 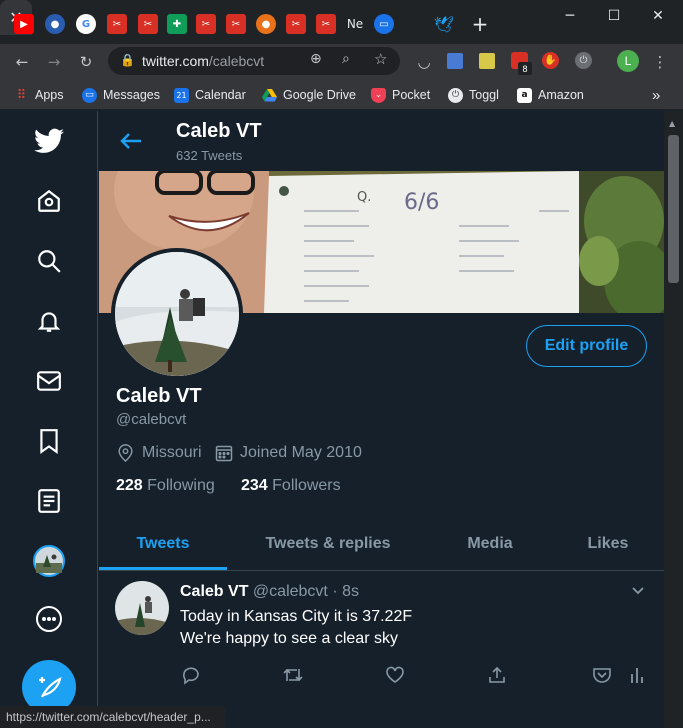 What do you see at coordinates (378, 95) in the screenshot?
I see `pocket-icon: ⌄` at bounding box center [378, 95].